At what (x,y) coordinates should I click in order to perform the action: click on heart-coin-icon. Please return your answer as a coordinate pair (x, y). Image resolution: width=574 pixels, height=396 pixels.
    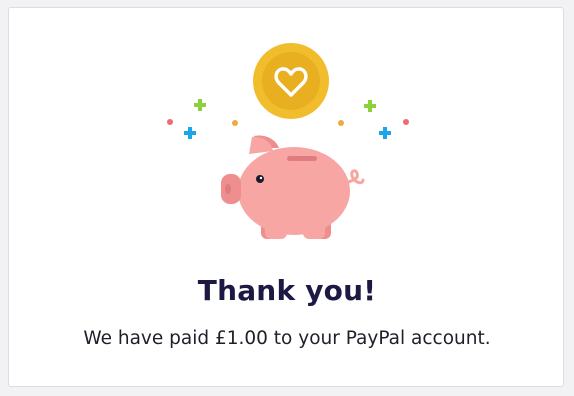
    Looking at the image, I should click on (291, 81).